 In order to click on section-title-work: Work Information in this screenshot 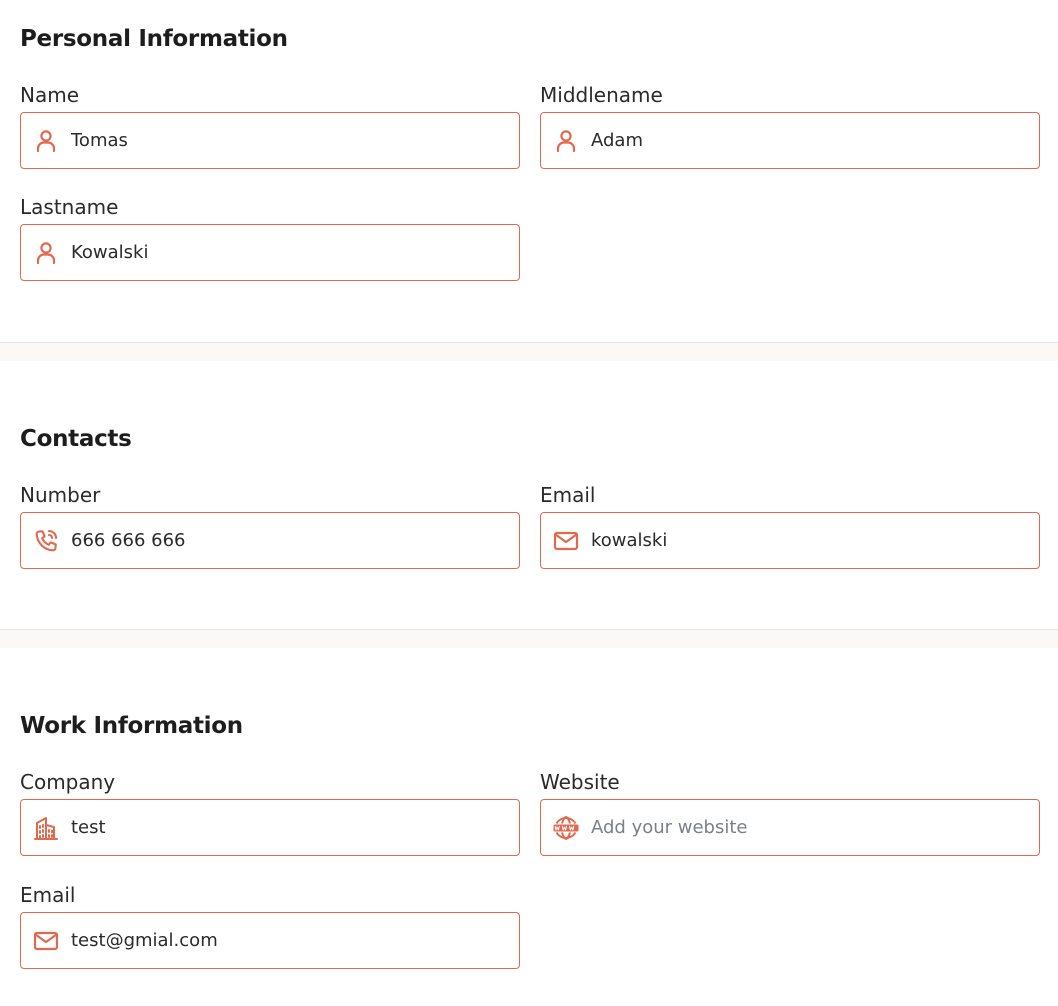, I will do `click(131, 726)`.